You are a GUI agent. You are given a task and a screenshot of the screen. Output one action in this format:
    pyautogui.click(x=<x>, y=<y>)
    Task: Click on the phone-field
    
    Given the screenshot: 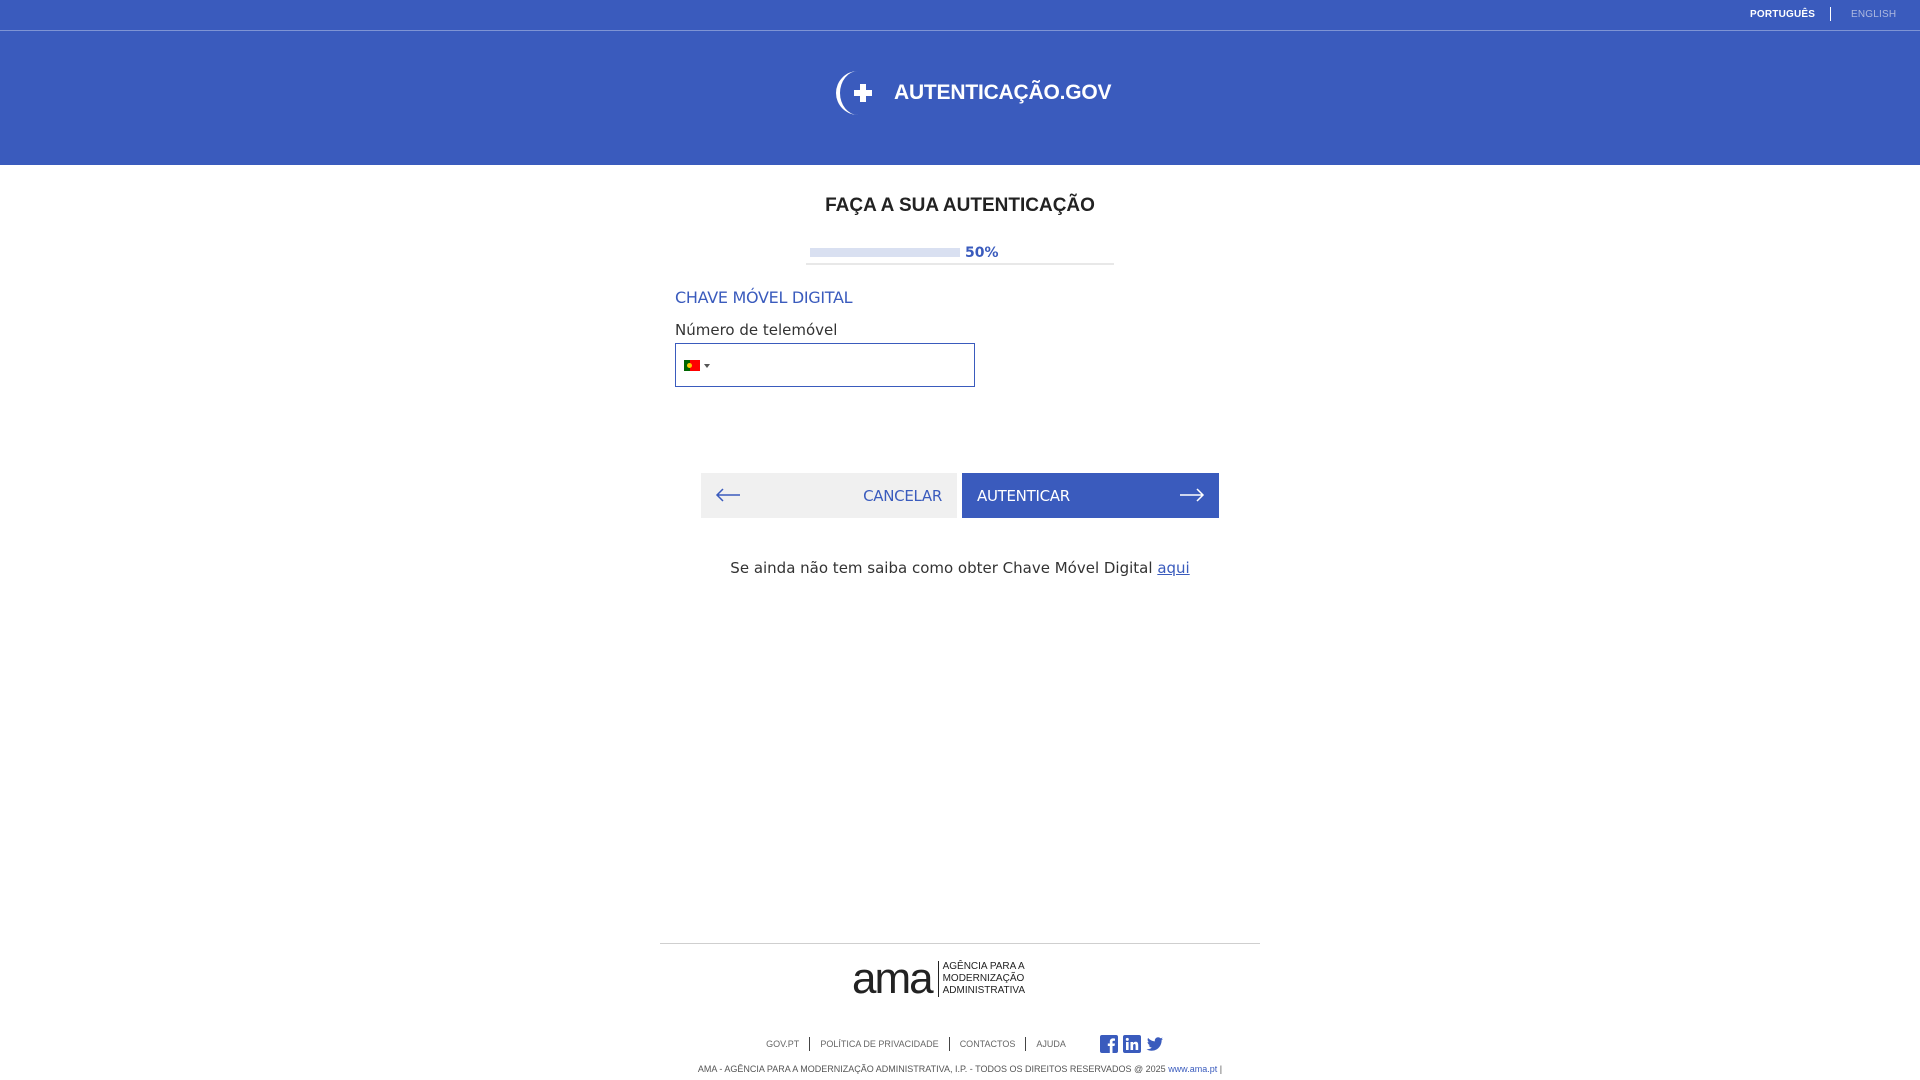 What is the action you would take?
    pyautogui.click(x=825, y=365)
    